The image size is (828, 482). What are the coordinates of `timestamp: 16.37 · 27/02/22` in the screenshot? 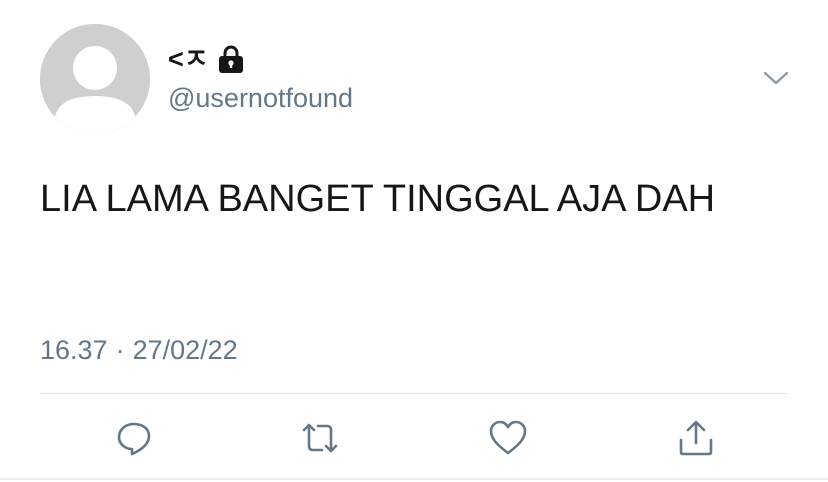 It's located at (139, 350).